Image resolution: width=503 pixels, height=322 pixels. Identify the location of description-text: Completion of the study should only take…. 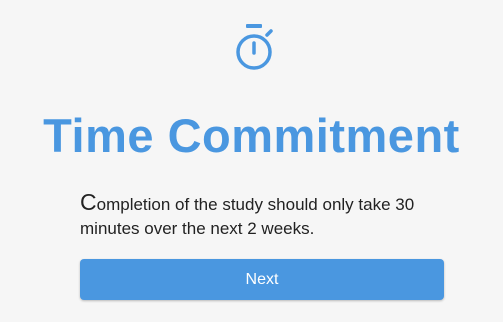
(275, 215).